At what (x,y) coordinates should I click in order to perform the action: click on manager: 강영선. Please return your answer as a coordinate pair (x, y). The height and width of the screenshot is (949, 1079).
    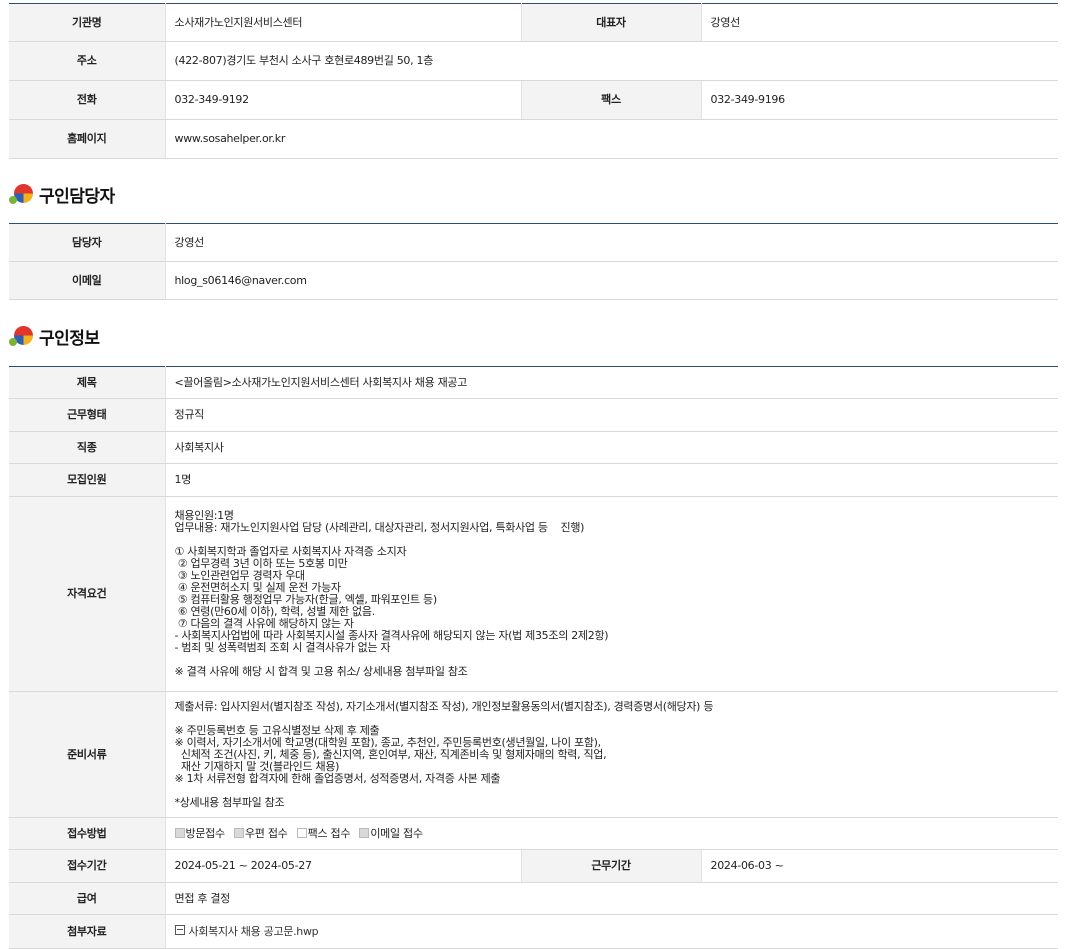
    Looking at the image, I should click on (611, 242).